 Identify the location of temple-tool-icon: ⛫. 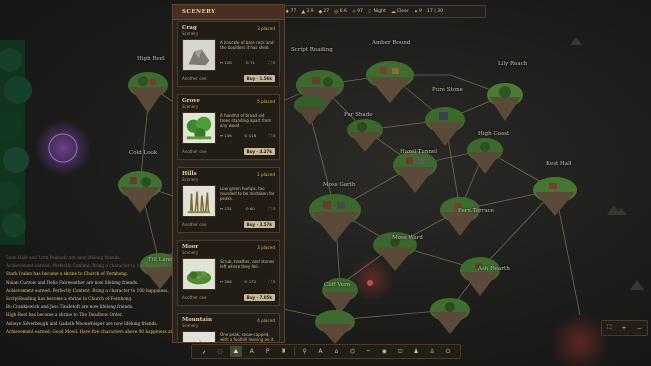
(400, 351).